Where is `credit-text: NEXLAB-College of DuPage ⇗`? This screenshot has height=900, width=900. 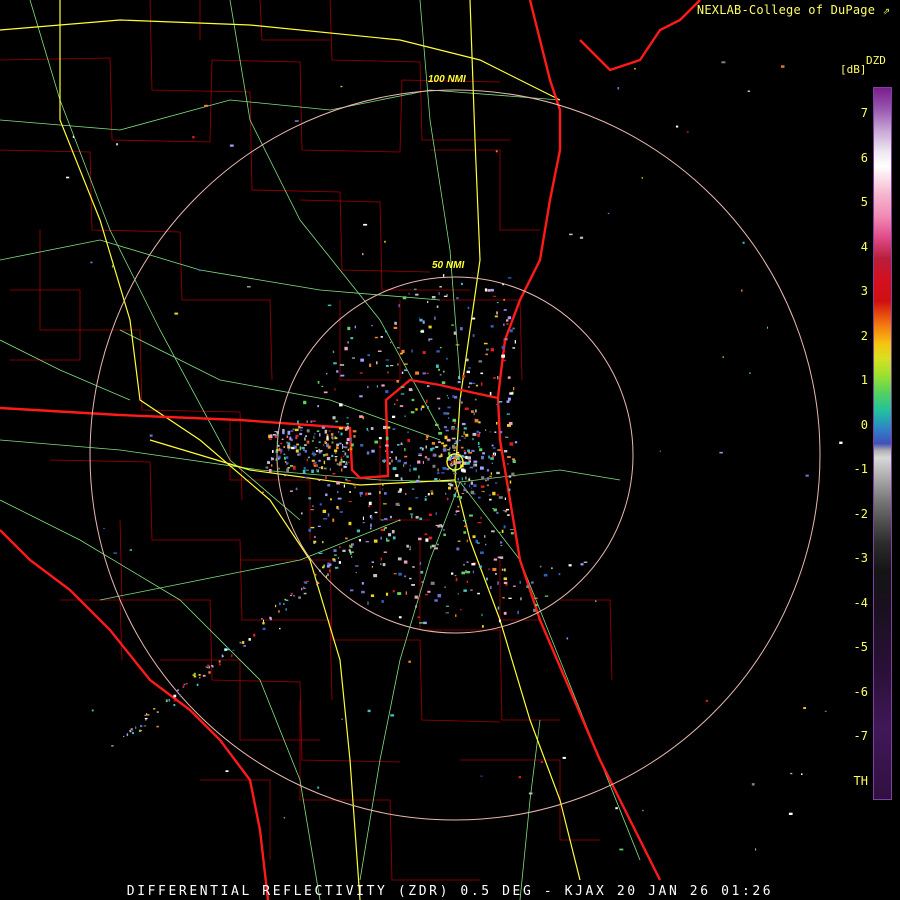 credit-text: NEXLAB-College of DuPage ⇗ is located at coordinates (793, 10).